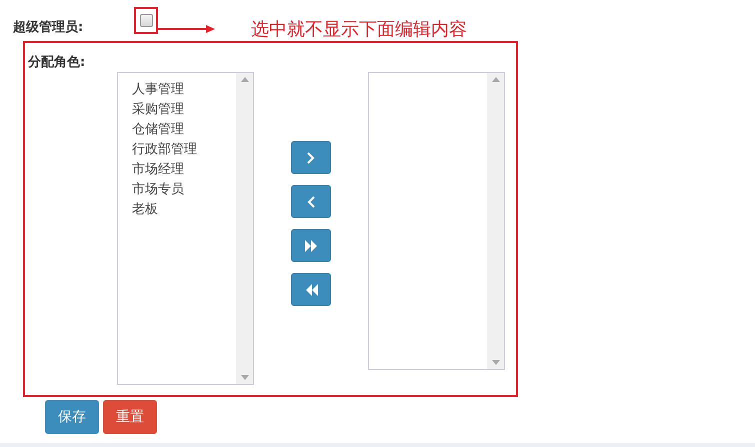 This screenshot has width=755, height=447. I want to click on super-admin-checkbox, so click(146, 20).